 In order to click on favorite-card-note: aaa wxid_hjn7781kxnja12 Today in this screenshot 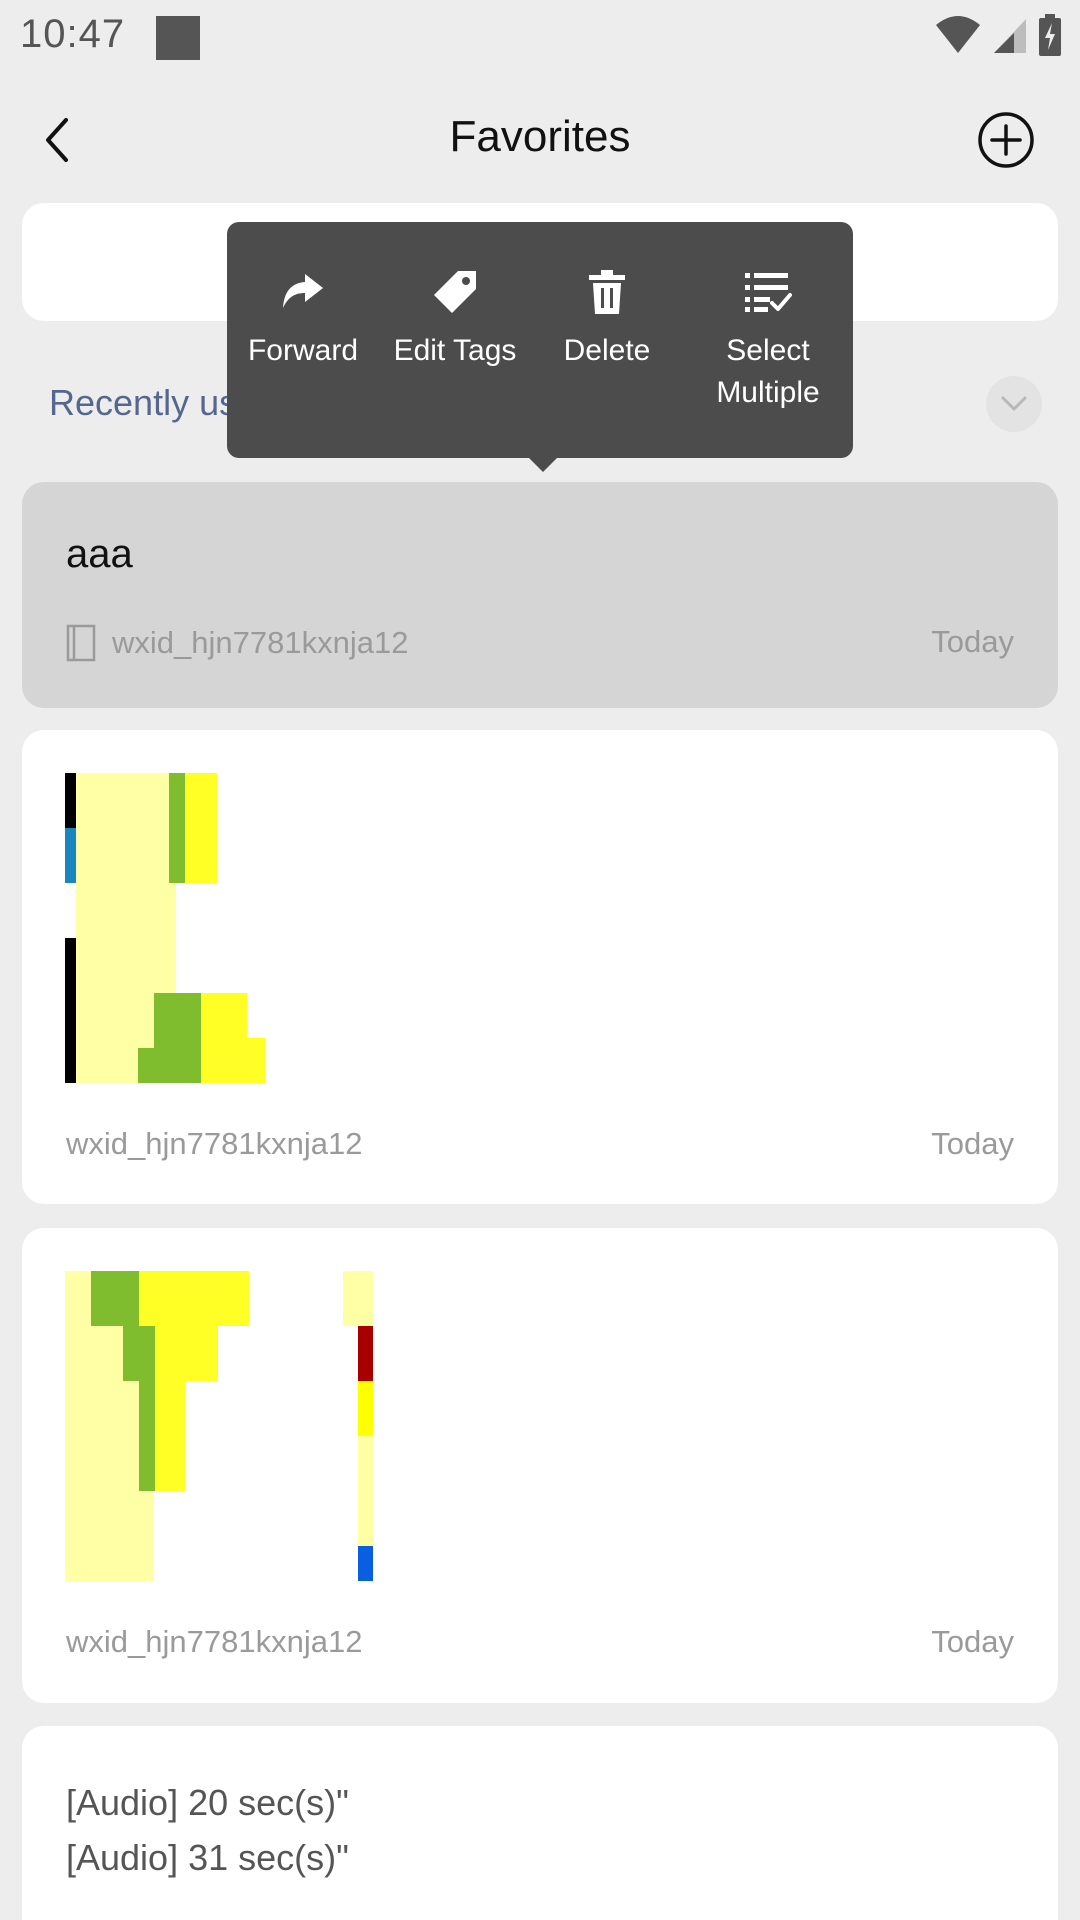, I will do `click(540, 595)`.